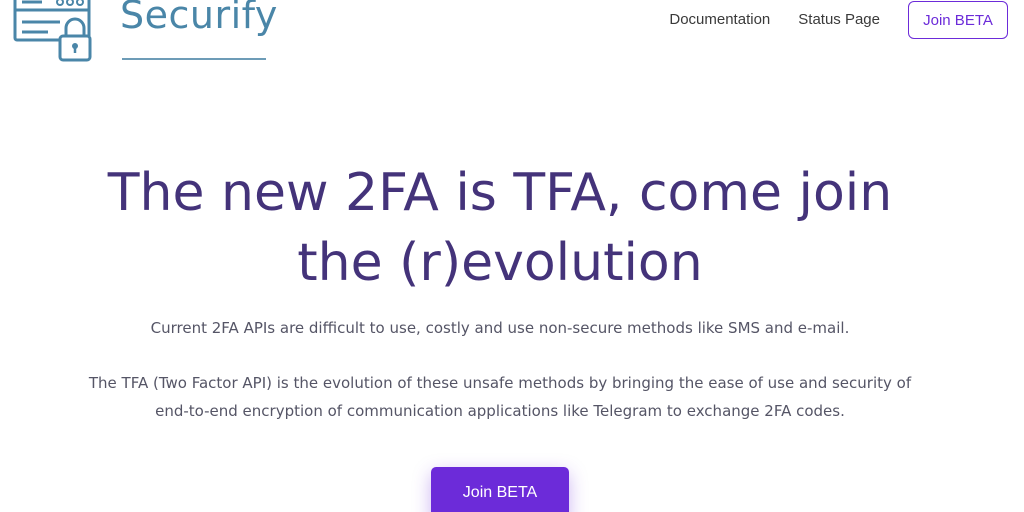 Image resolution: width=1024 pixels, height=512 pixels. What do you see at coordinates (199, 18) in the screenshot?
I see `brand-name: Securify` at bounding box center [199, 18].